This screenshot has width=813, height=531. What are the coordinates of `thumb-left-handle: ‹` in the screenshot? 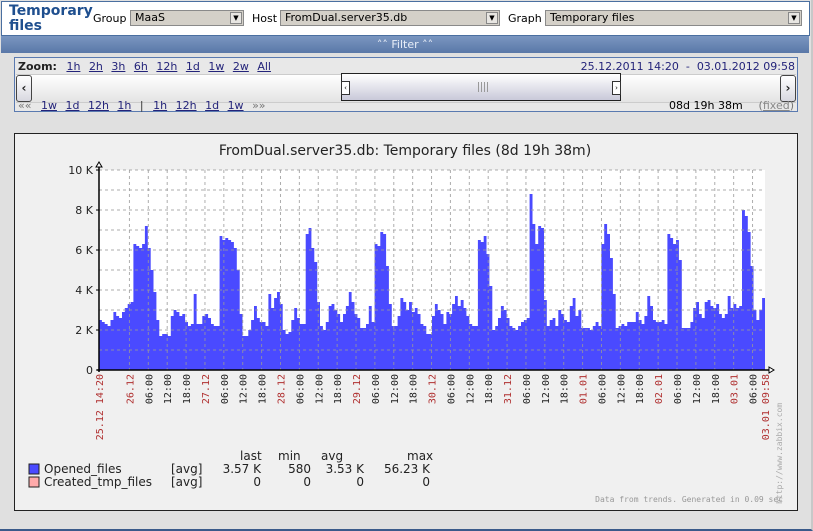 It's located at (345, 88).